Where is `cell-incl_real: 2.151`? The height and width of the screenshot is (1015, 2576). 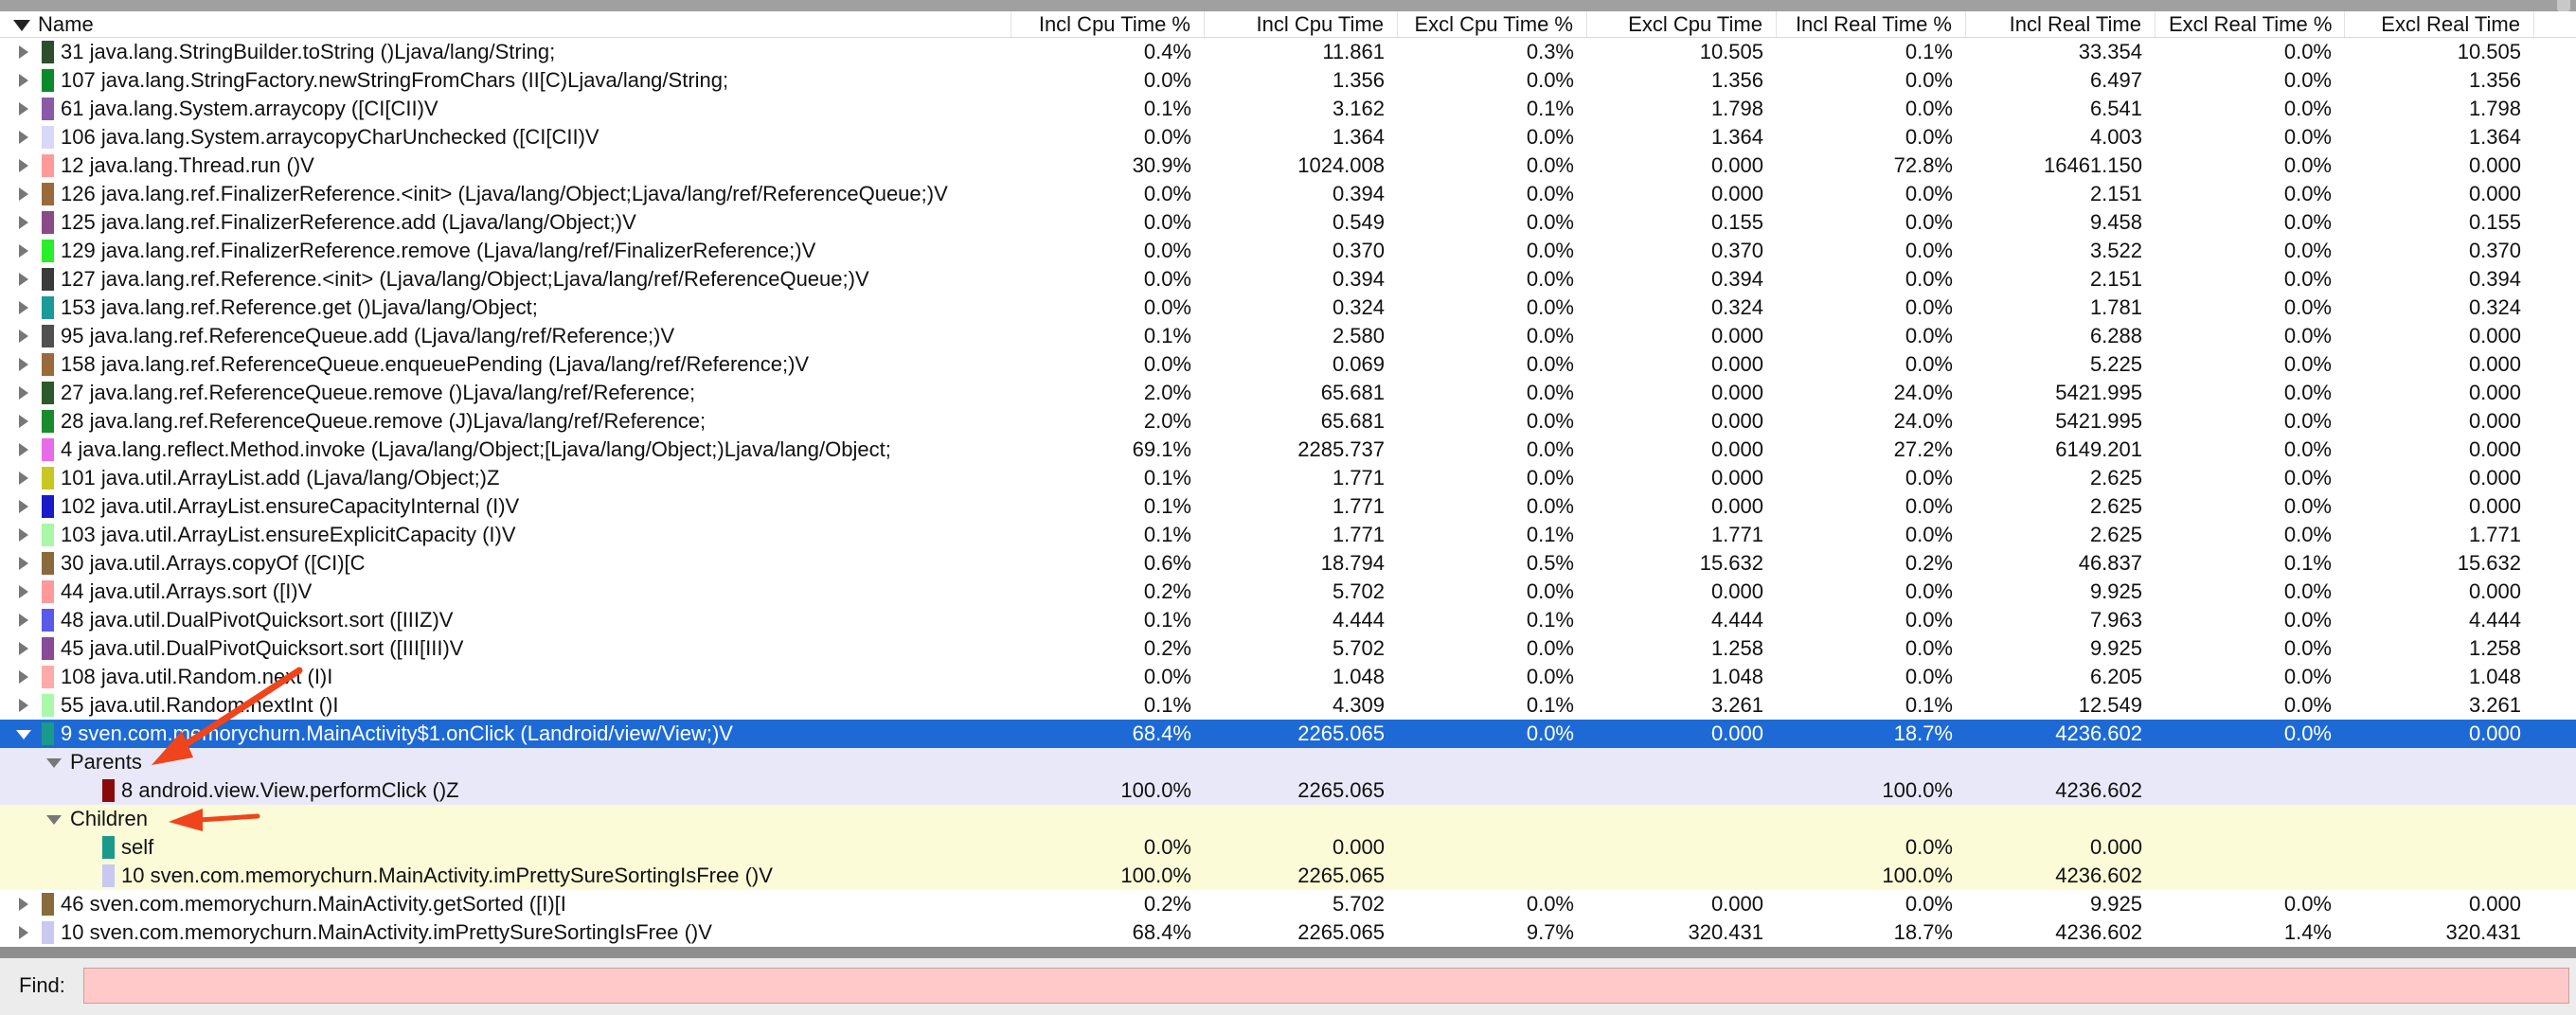 cell-incl_real: 2.151 is located at coordinates (2115, 193).